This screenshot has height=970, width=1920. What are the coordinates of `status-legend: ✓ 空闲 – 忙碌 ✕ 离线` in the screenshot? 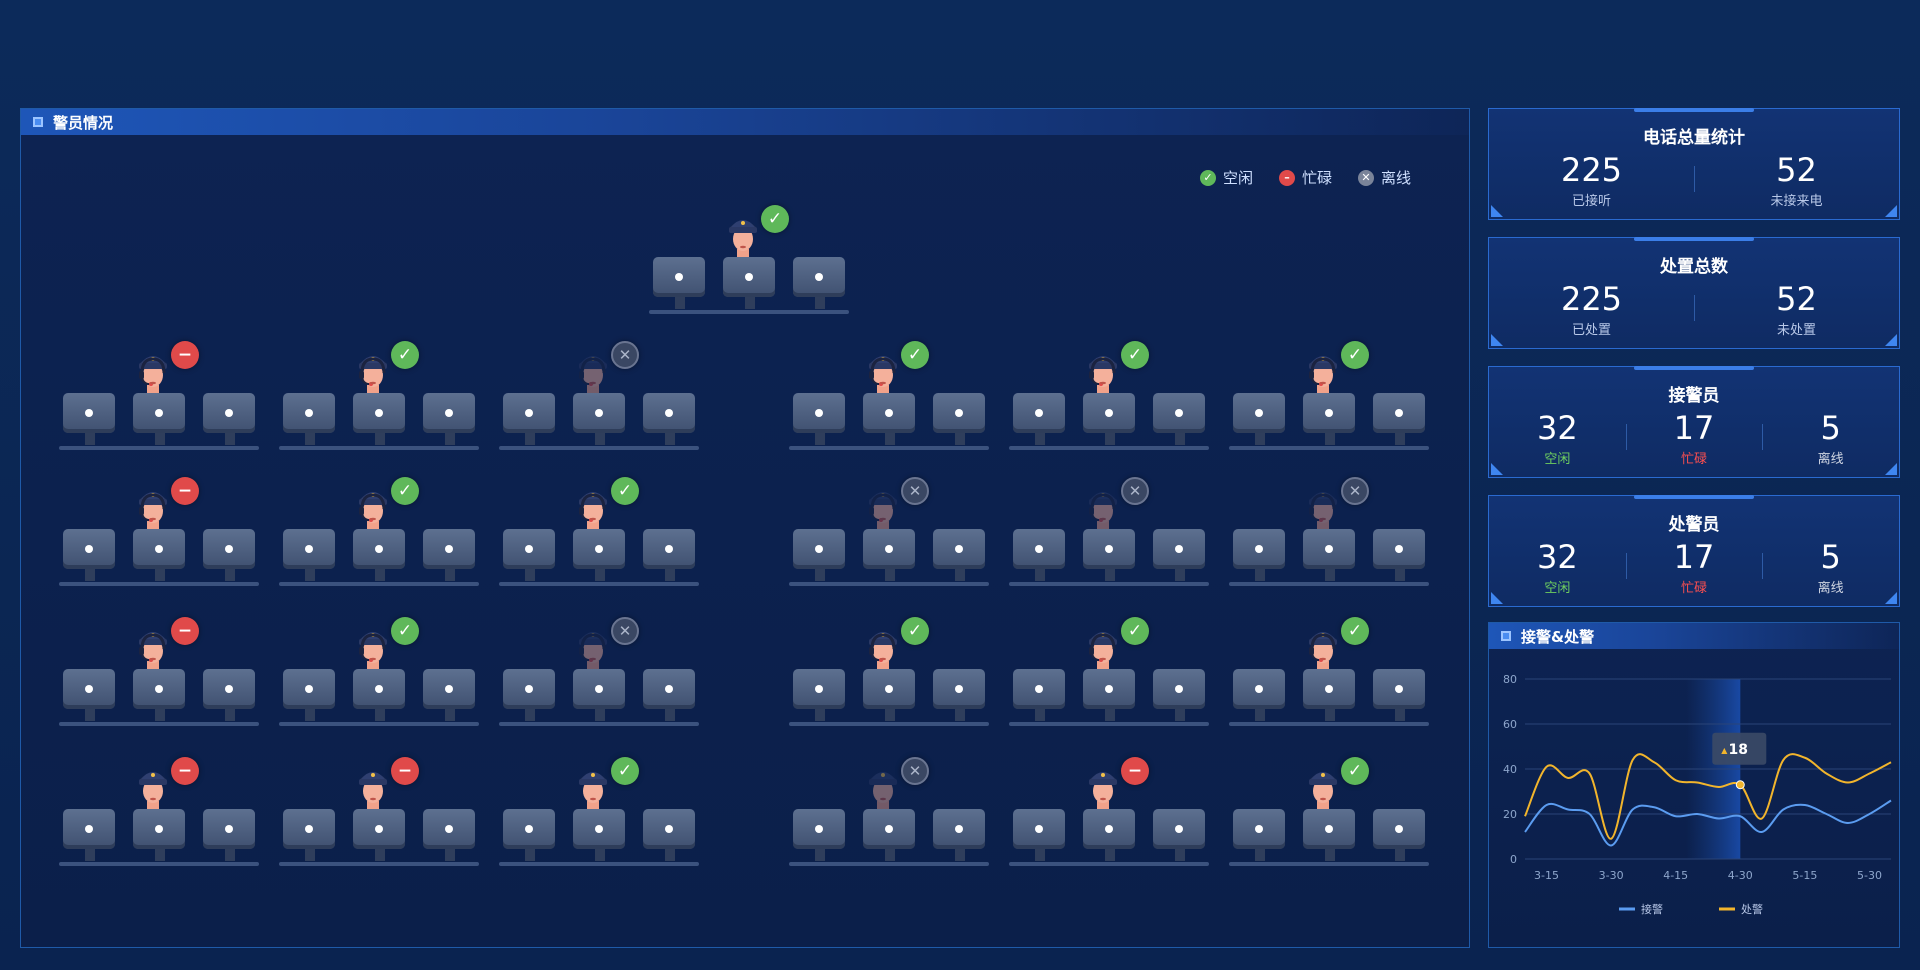 It's located at (1305, 177).